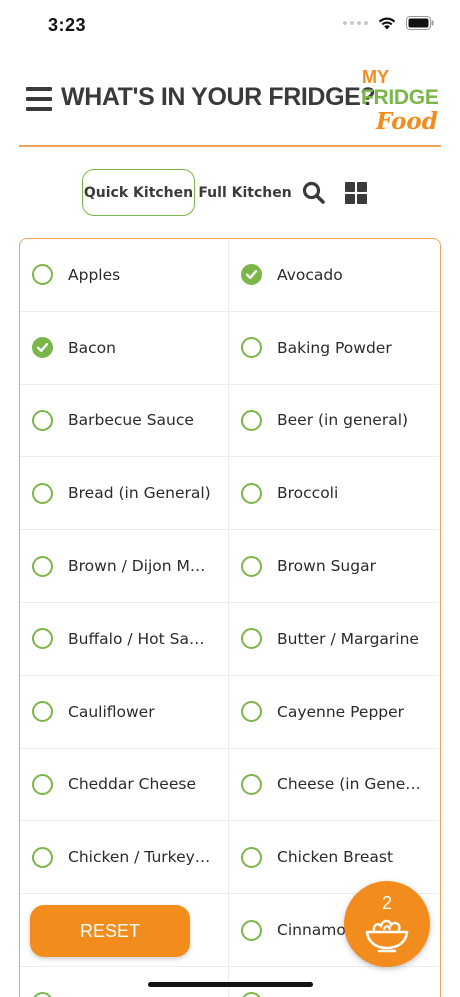 This screenshot has width=460, height=997. What do you see at coordinates (110, 931) in the screenshot?
I see `reset-button: RESET` at bounding box center [110, 931].